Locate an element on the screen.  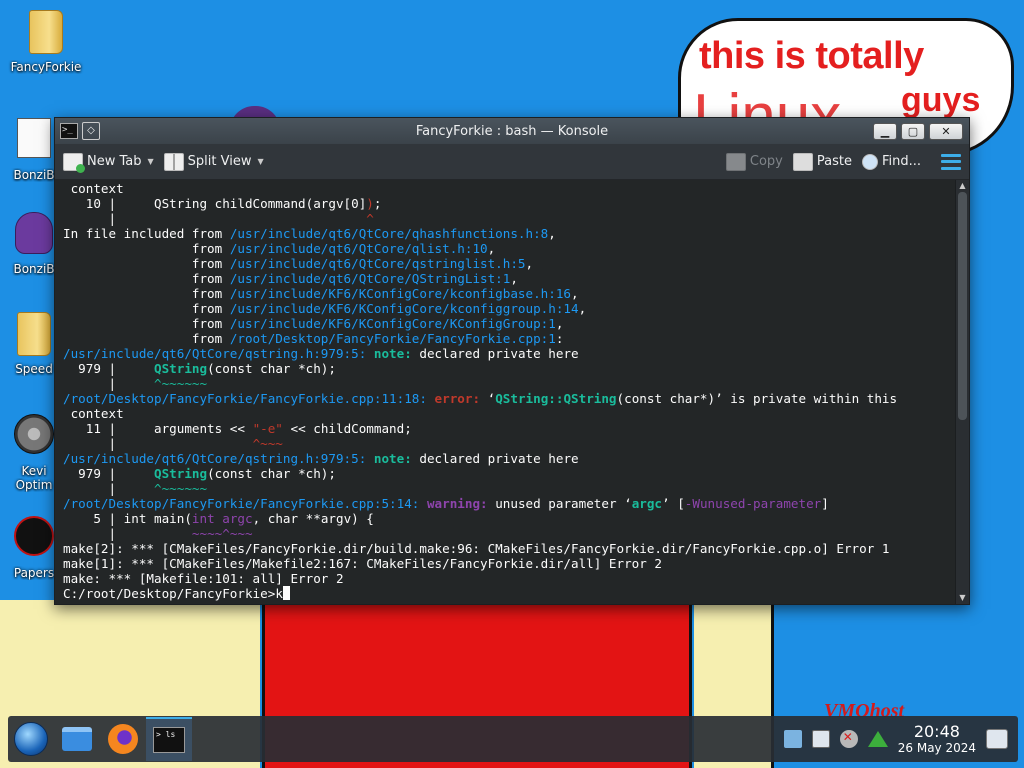
new-tab-button: New Tab ▼ is located at coordinates (108, 162).